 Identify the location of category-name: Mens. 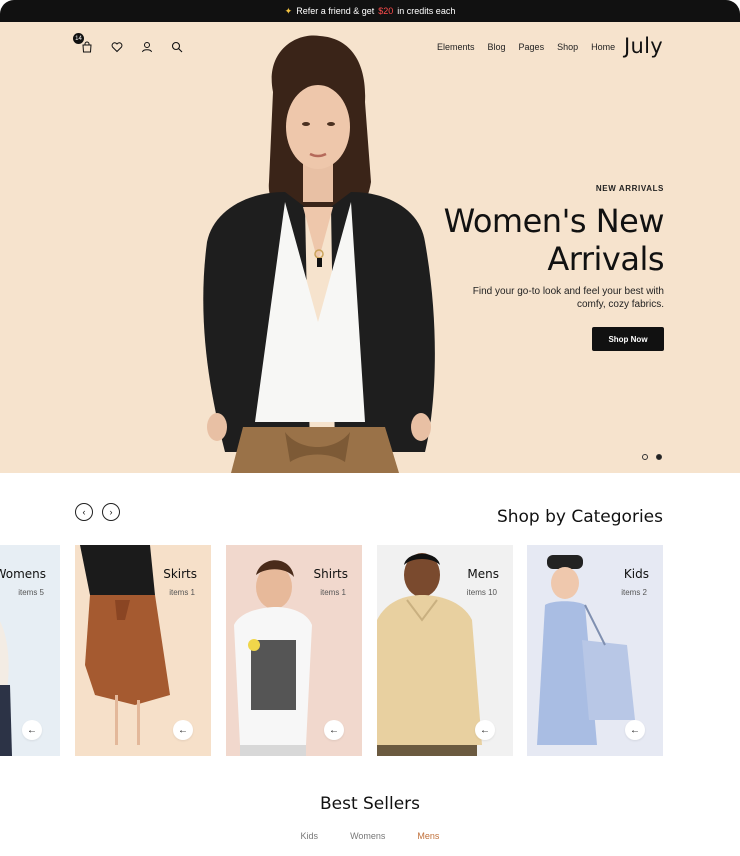
(483, 574).